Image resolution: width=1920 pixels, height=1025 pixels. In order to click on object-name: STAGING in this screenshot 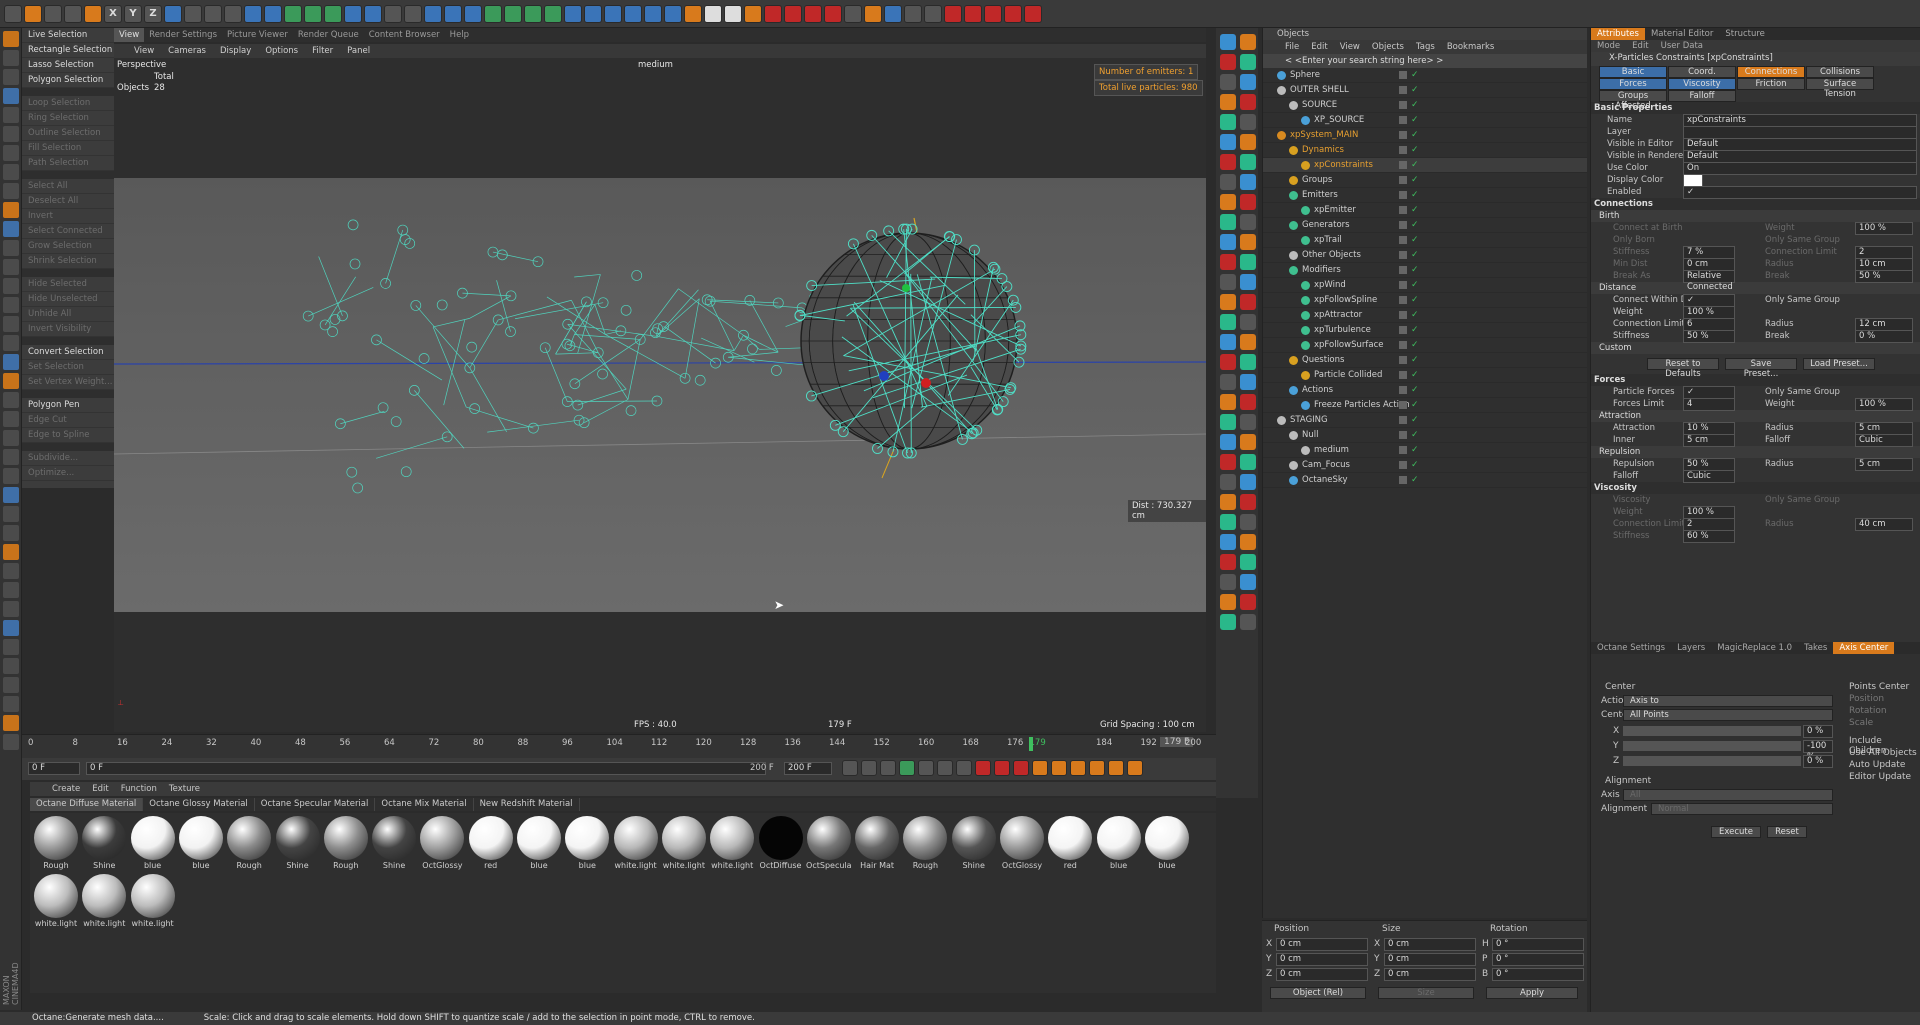, I will do `click(1309, 420)`.